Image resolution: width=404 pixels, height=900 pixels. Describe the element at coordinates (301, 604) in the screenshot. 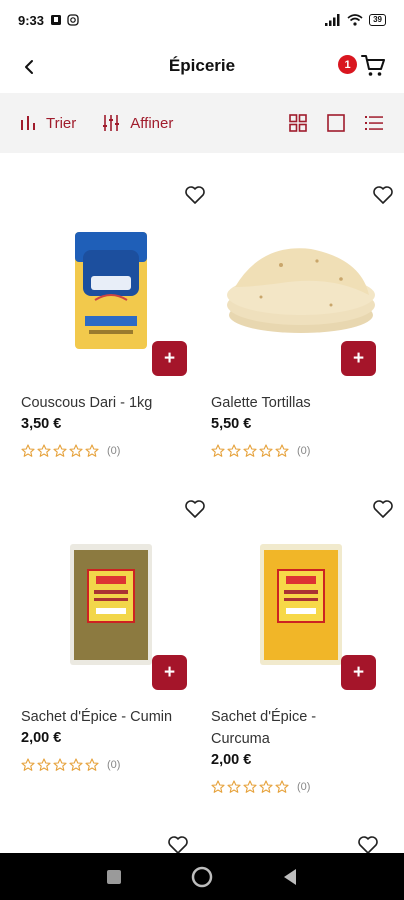

I see `curcuma-sachet-image` at that location.